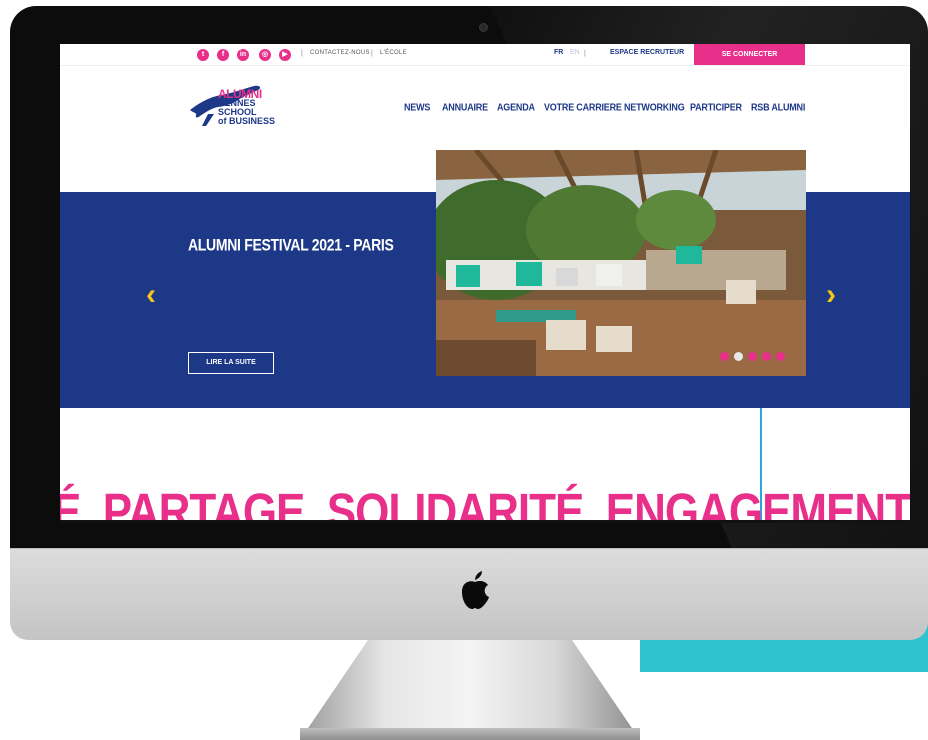 The height and width of the screenshot is (740, 928). What do you see at coordinates (285, 55) in the screenshot?
I see `youtube-icon: ▶` at bounding box center [285, 55].